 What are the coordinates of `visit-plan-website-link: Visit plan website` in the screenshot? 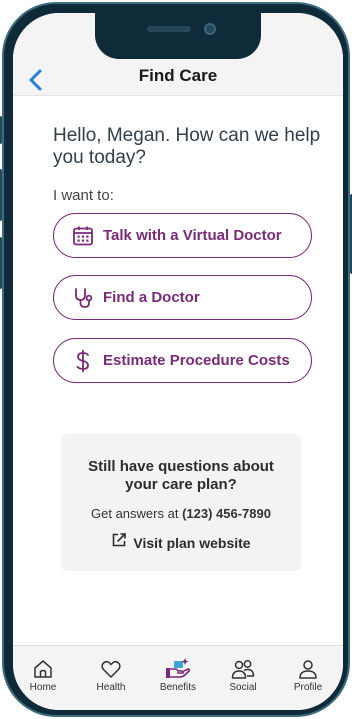 It's located at (181, 542).